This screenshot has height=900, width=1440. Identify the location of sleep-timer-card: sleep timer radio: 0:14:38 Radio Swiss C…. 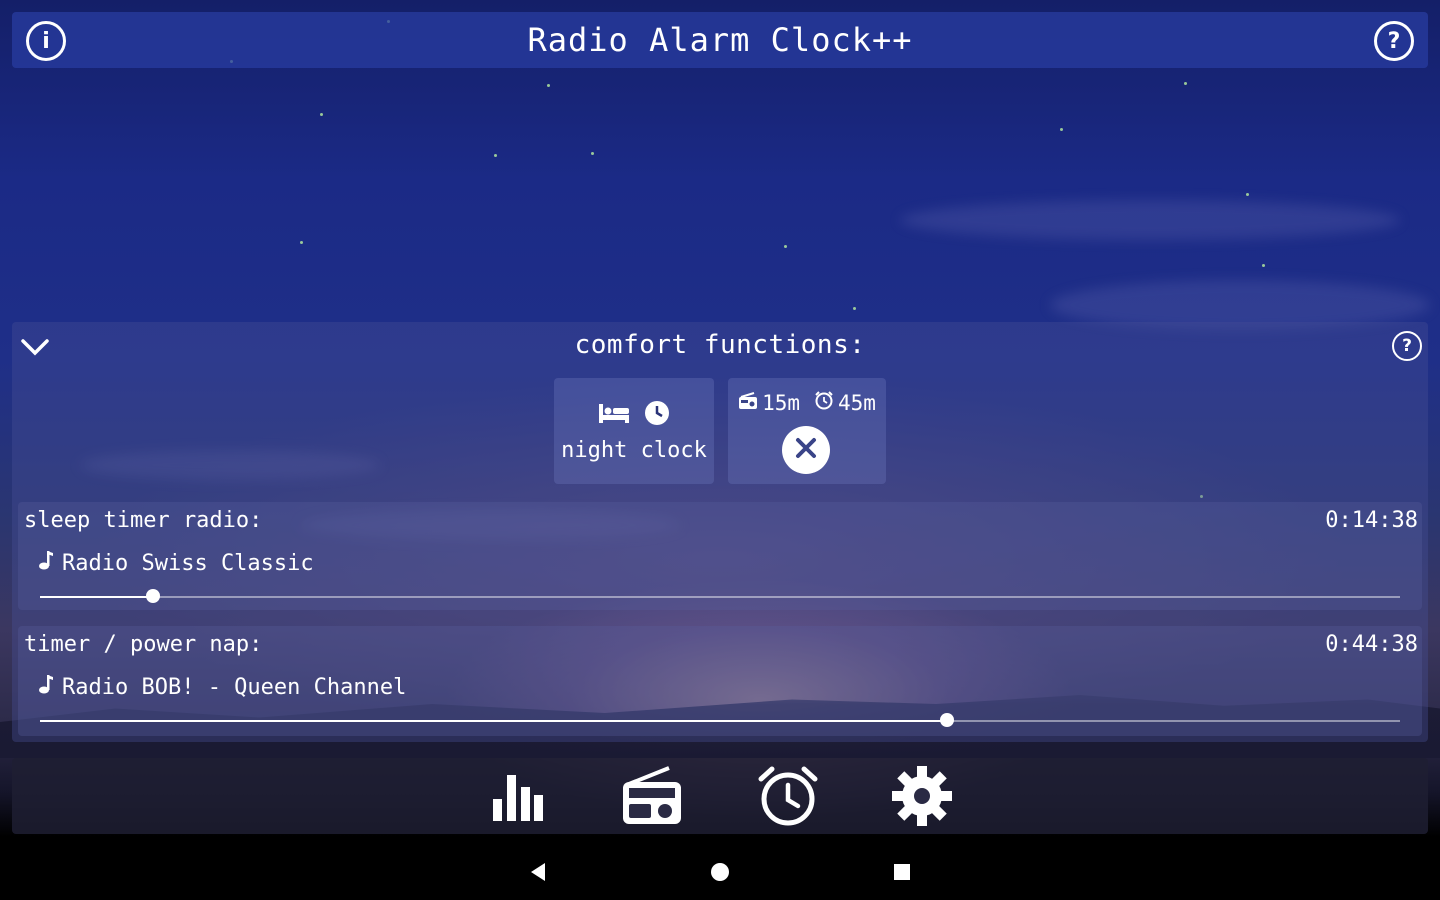
(720, 556).